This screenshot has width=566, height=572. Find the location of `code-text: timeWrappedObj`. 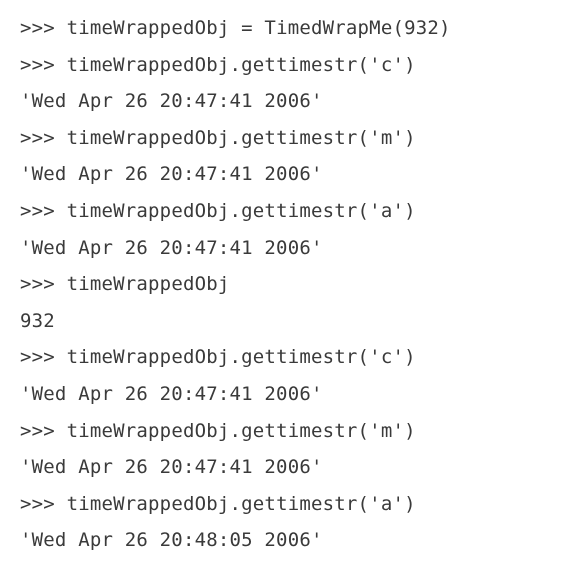

code-text: timeWrappedObj is located at coordinates (148, 284).